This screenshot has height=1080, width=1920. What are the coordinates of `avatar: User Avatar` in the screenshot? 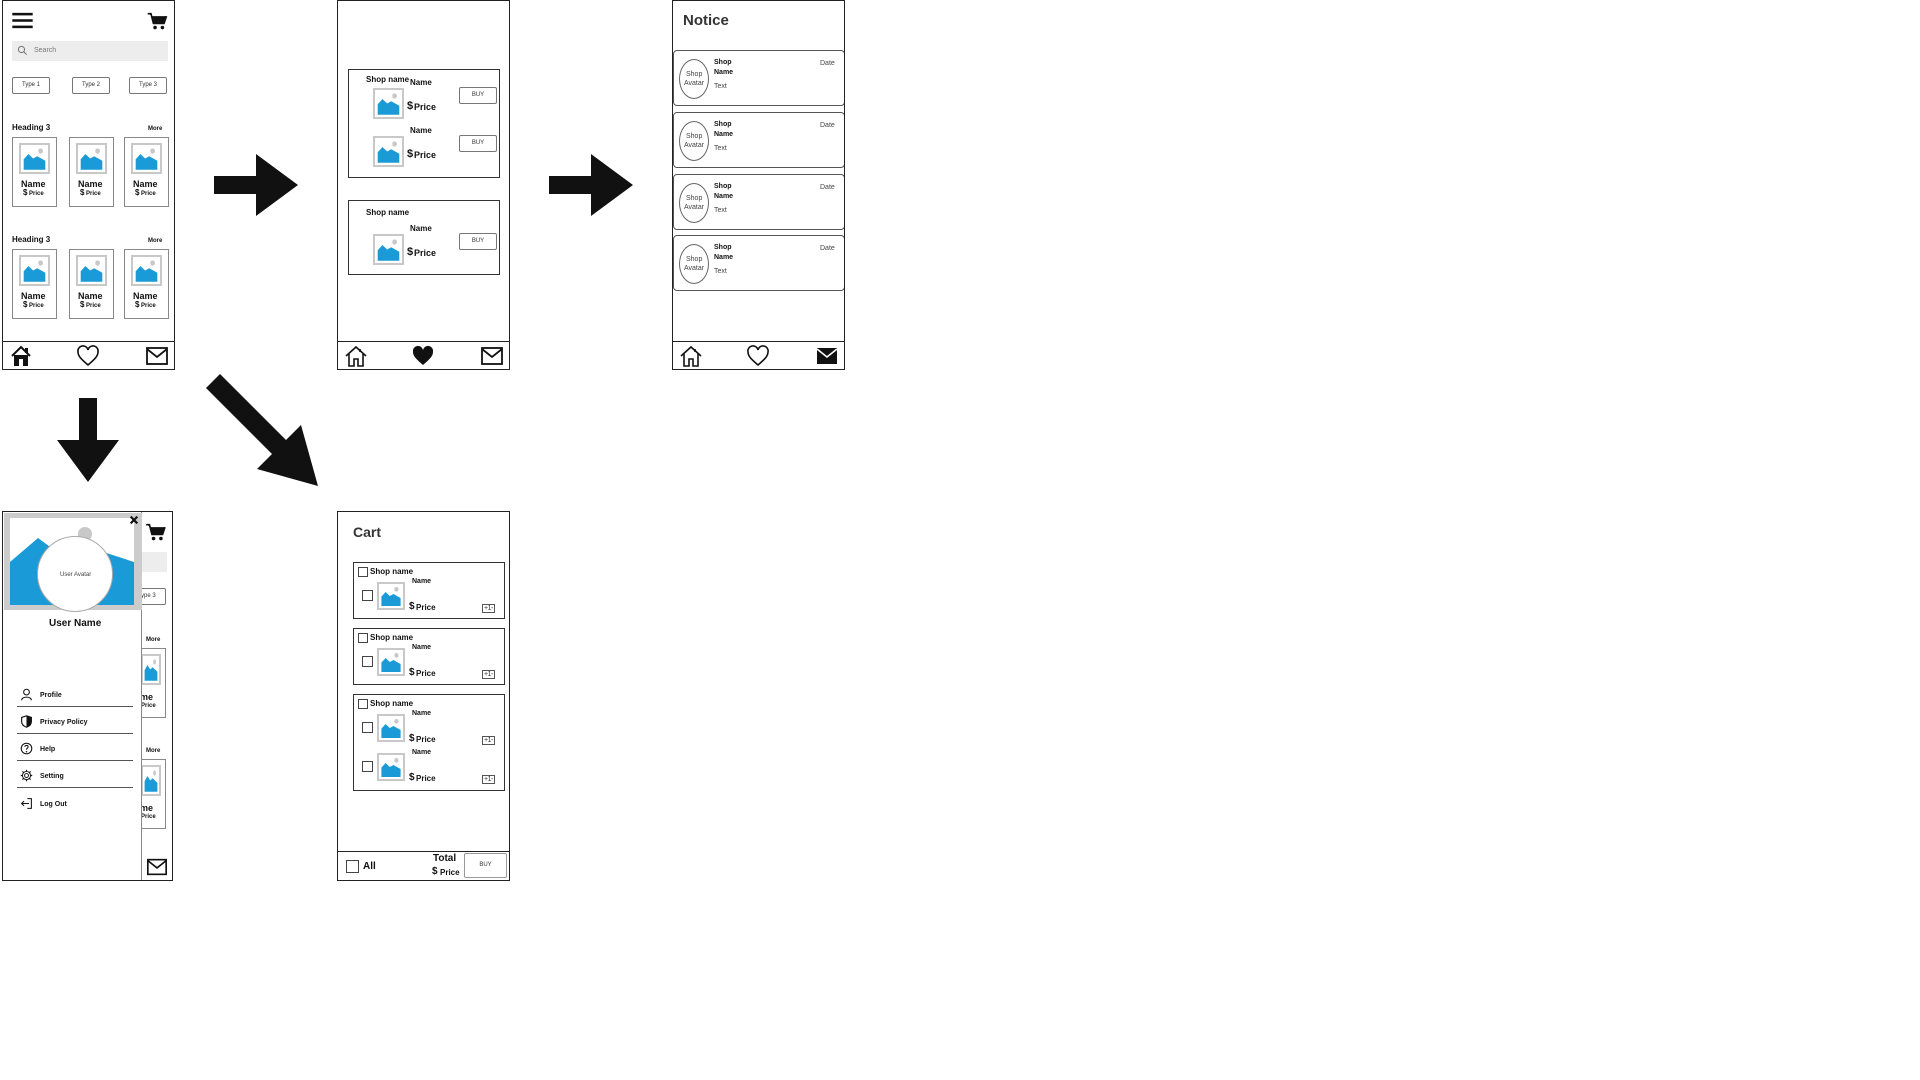 It's located at (75, 574).